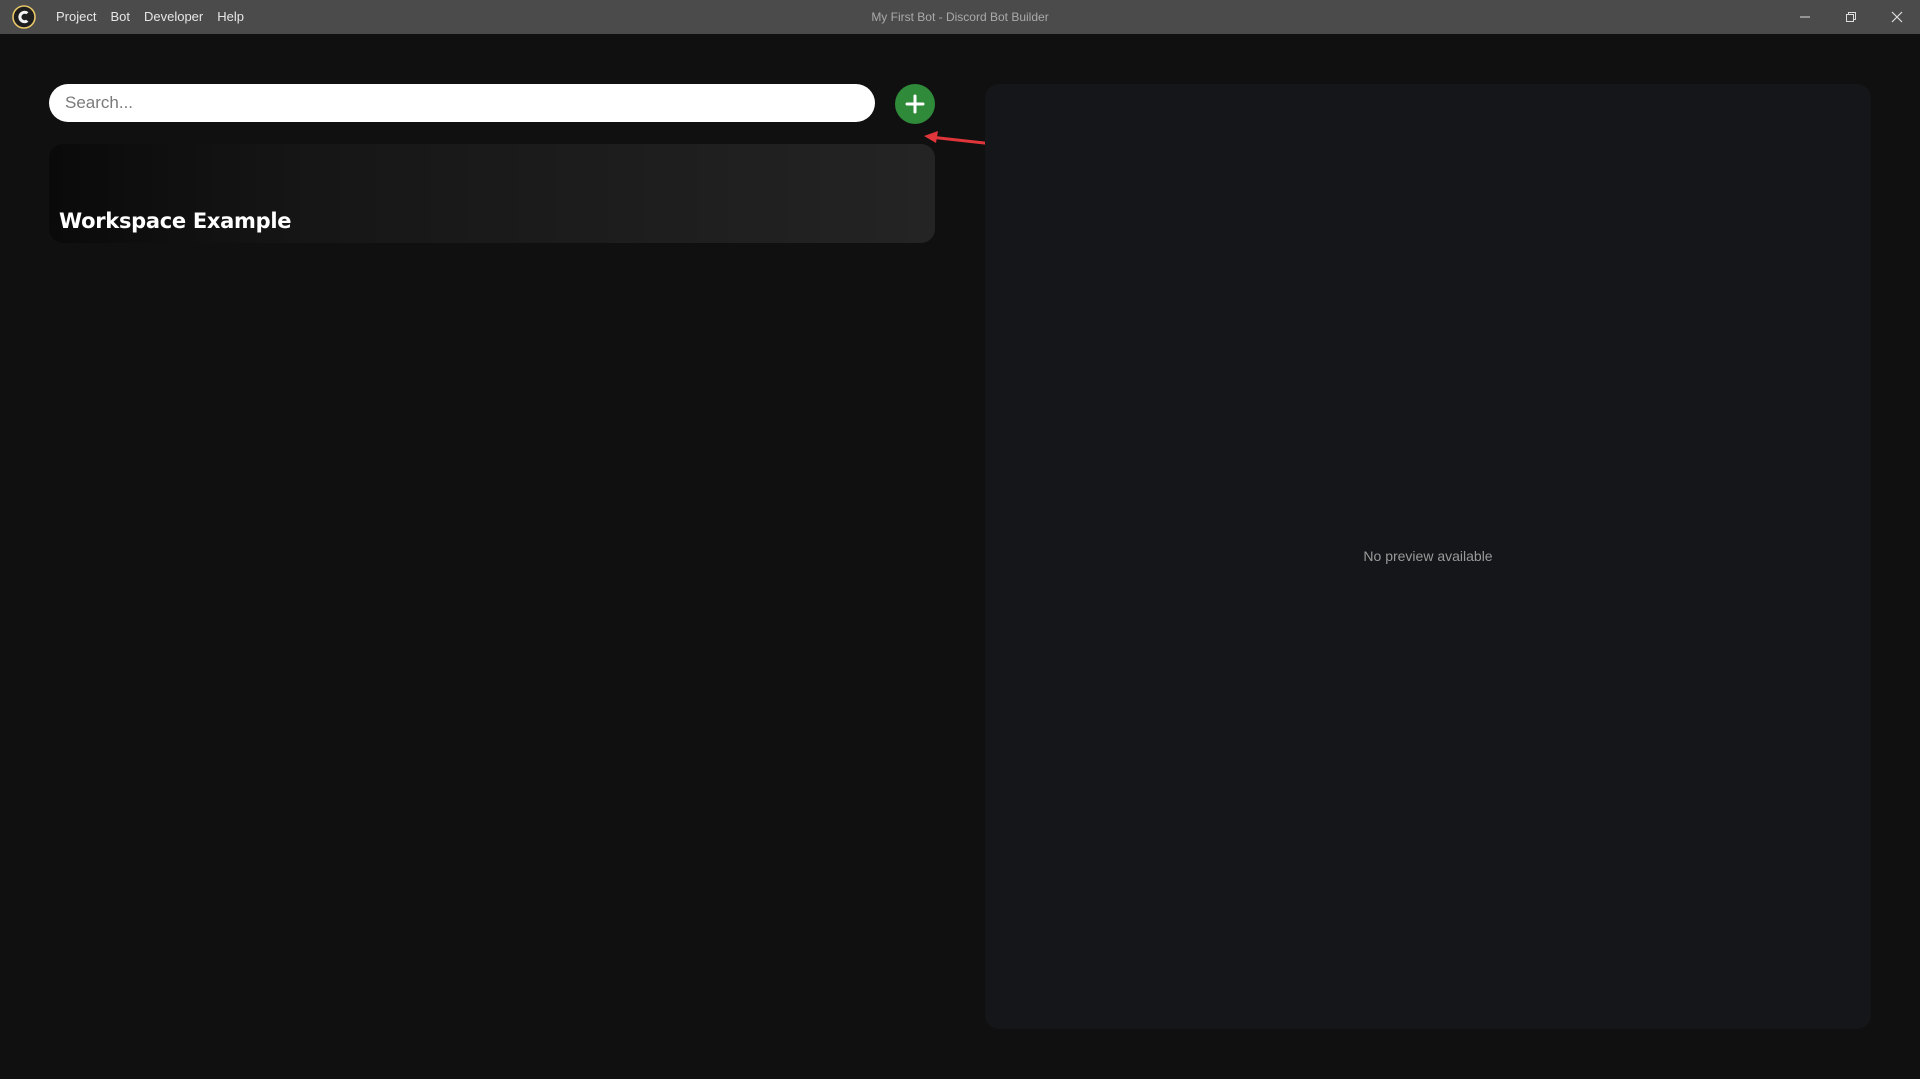 This screenshot has width=1920, height=1079. I want to click on workspace-card: Workspace Example, so click(492, 193).